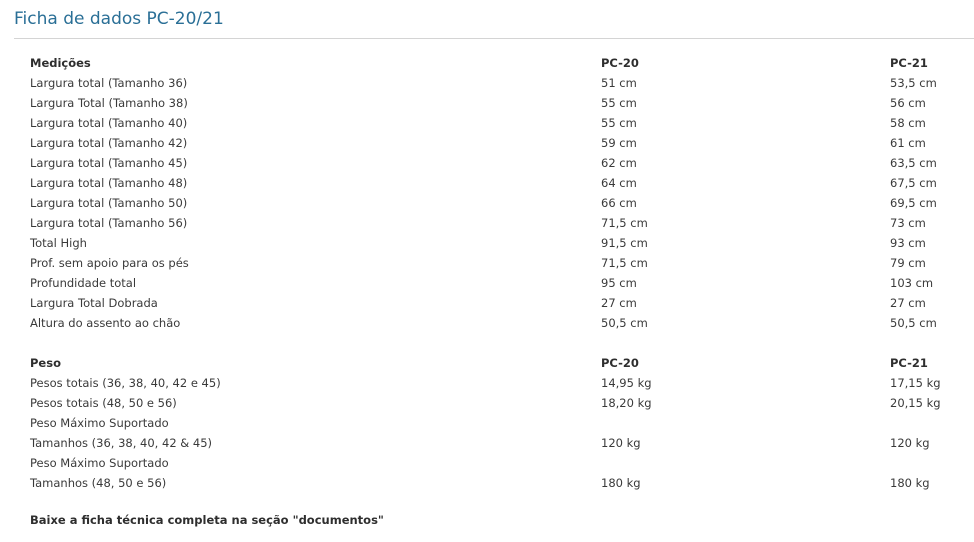  I want to click on pc21-value: 17,15 kg, so click(915, 383).